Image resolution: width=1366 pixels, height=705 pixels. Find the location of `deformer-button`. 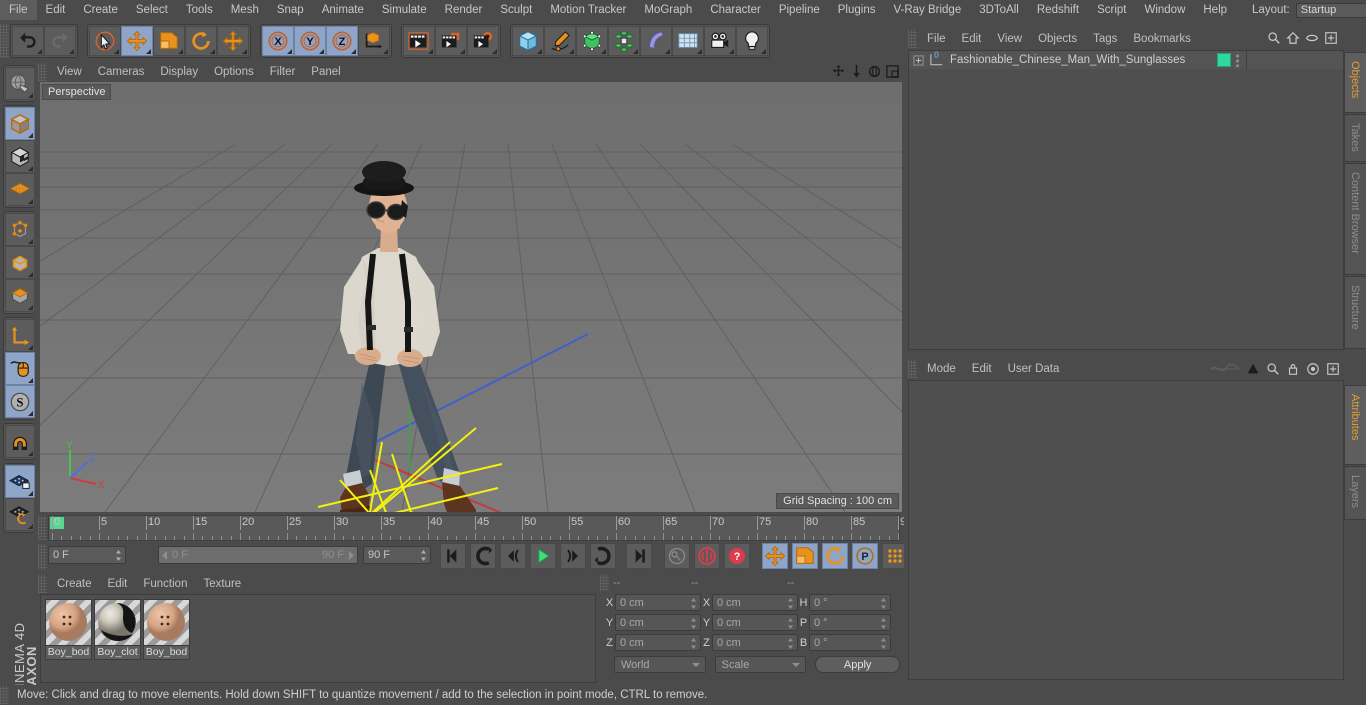

deformer-button is located at coordinates (656, 41).